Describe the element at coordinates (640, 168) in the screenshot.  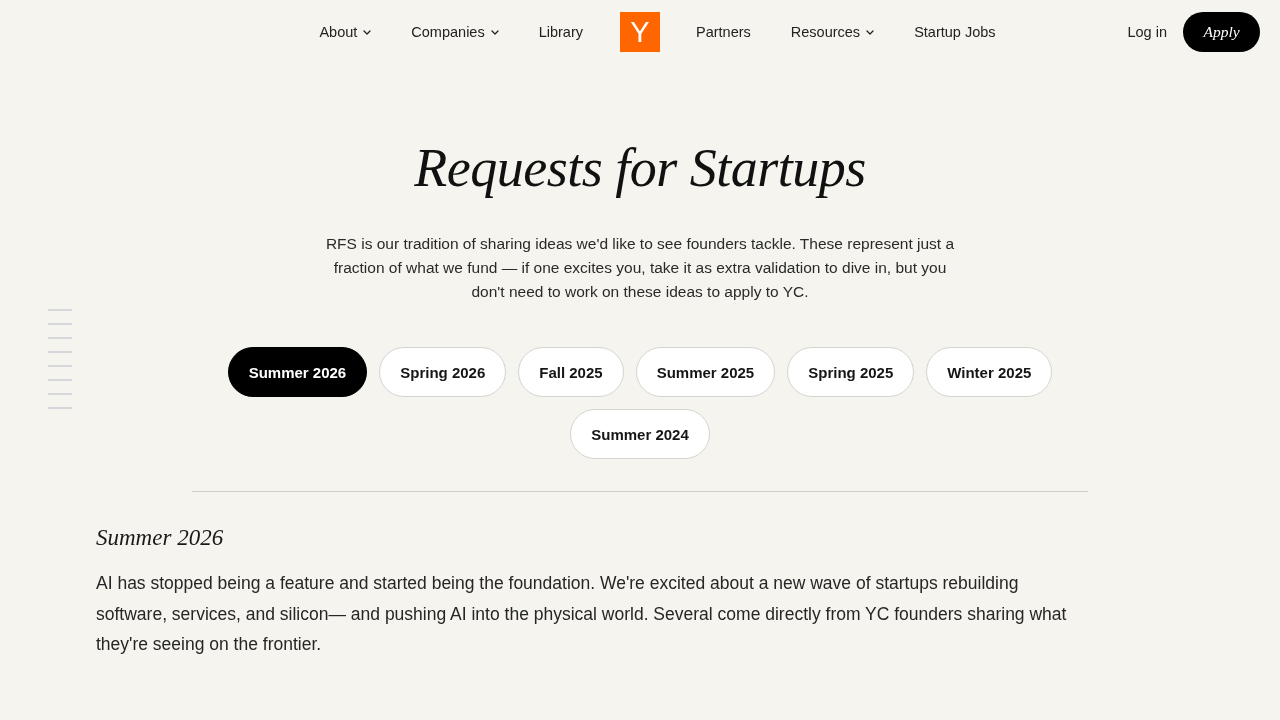
I see `page-title: Requests for Startups` at that location.